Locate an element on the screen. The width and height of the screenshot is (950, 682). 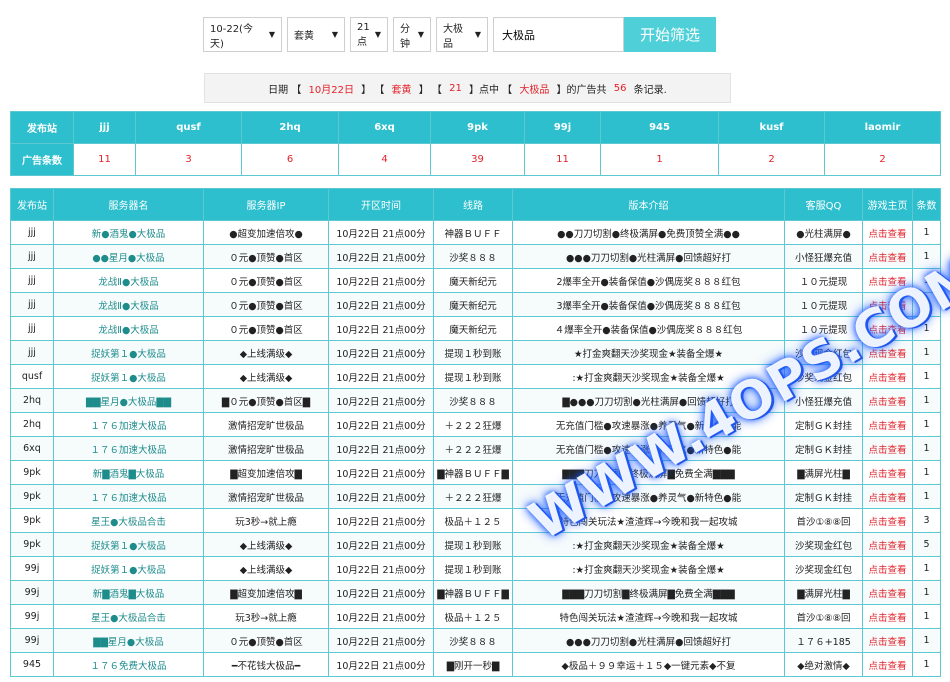
version-intro-cell: ●●刀刀切割●终极满屏●免费顶赞全满●● is located at coordinates (648, 232).